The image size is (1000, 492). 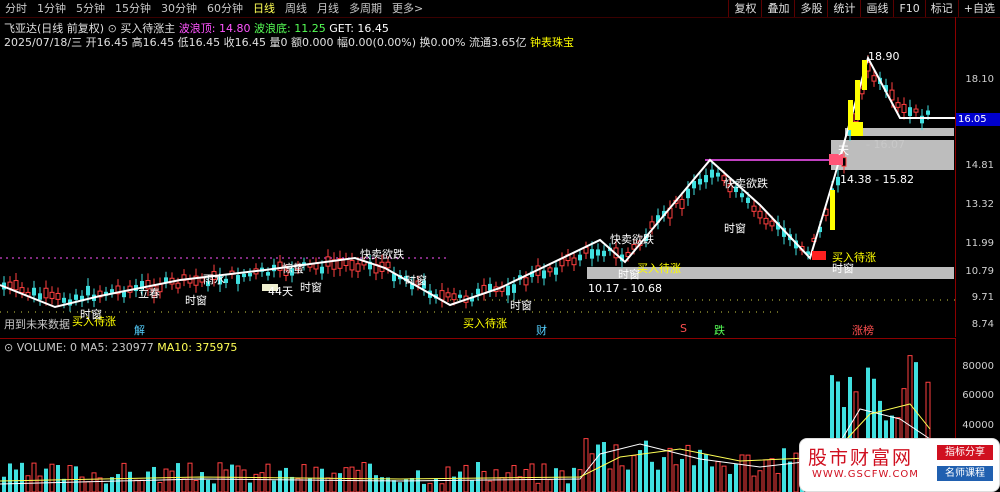 I want to click on volume-tick: 40000, so click(x=978, y=425).